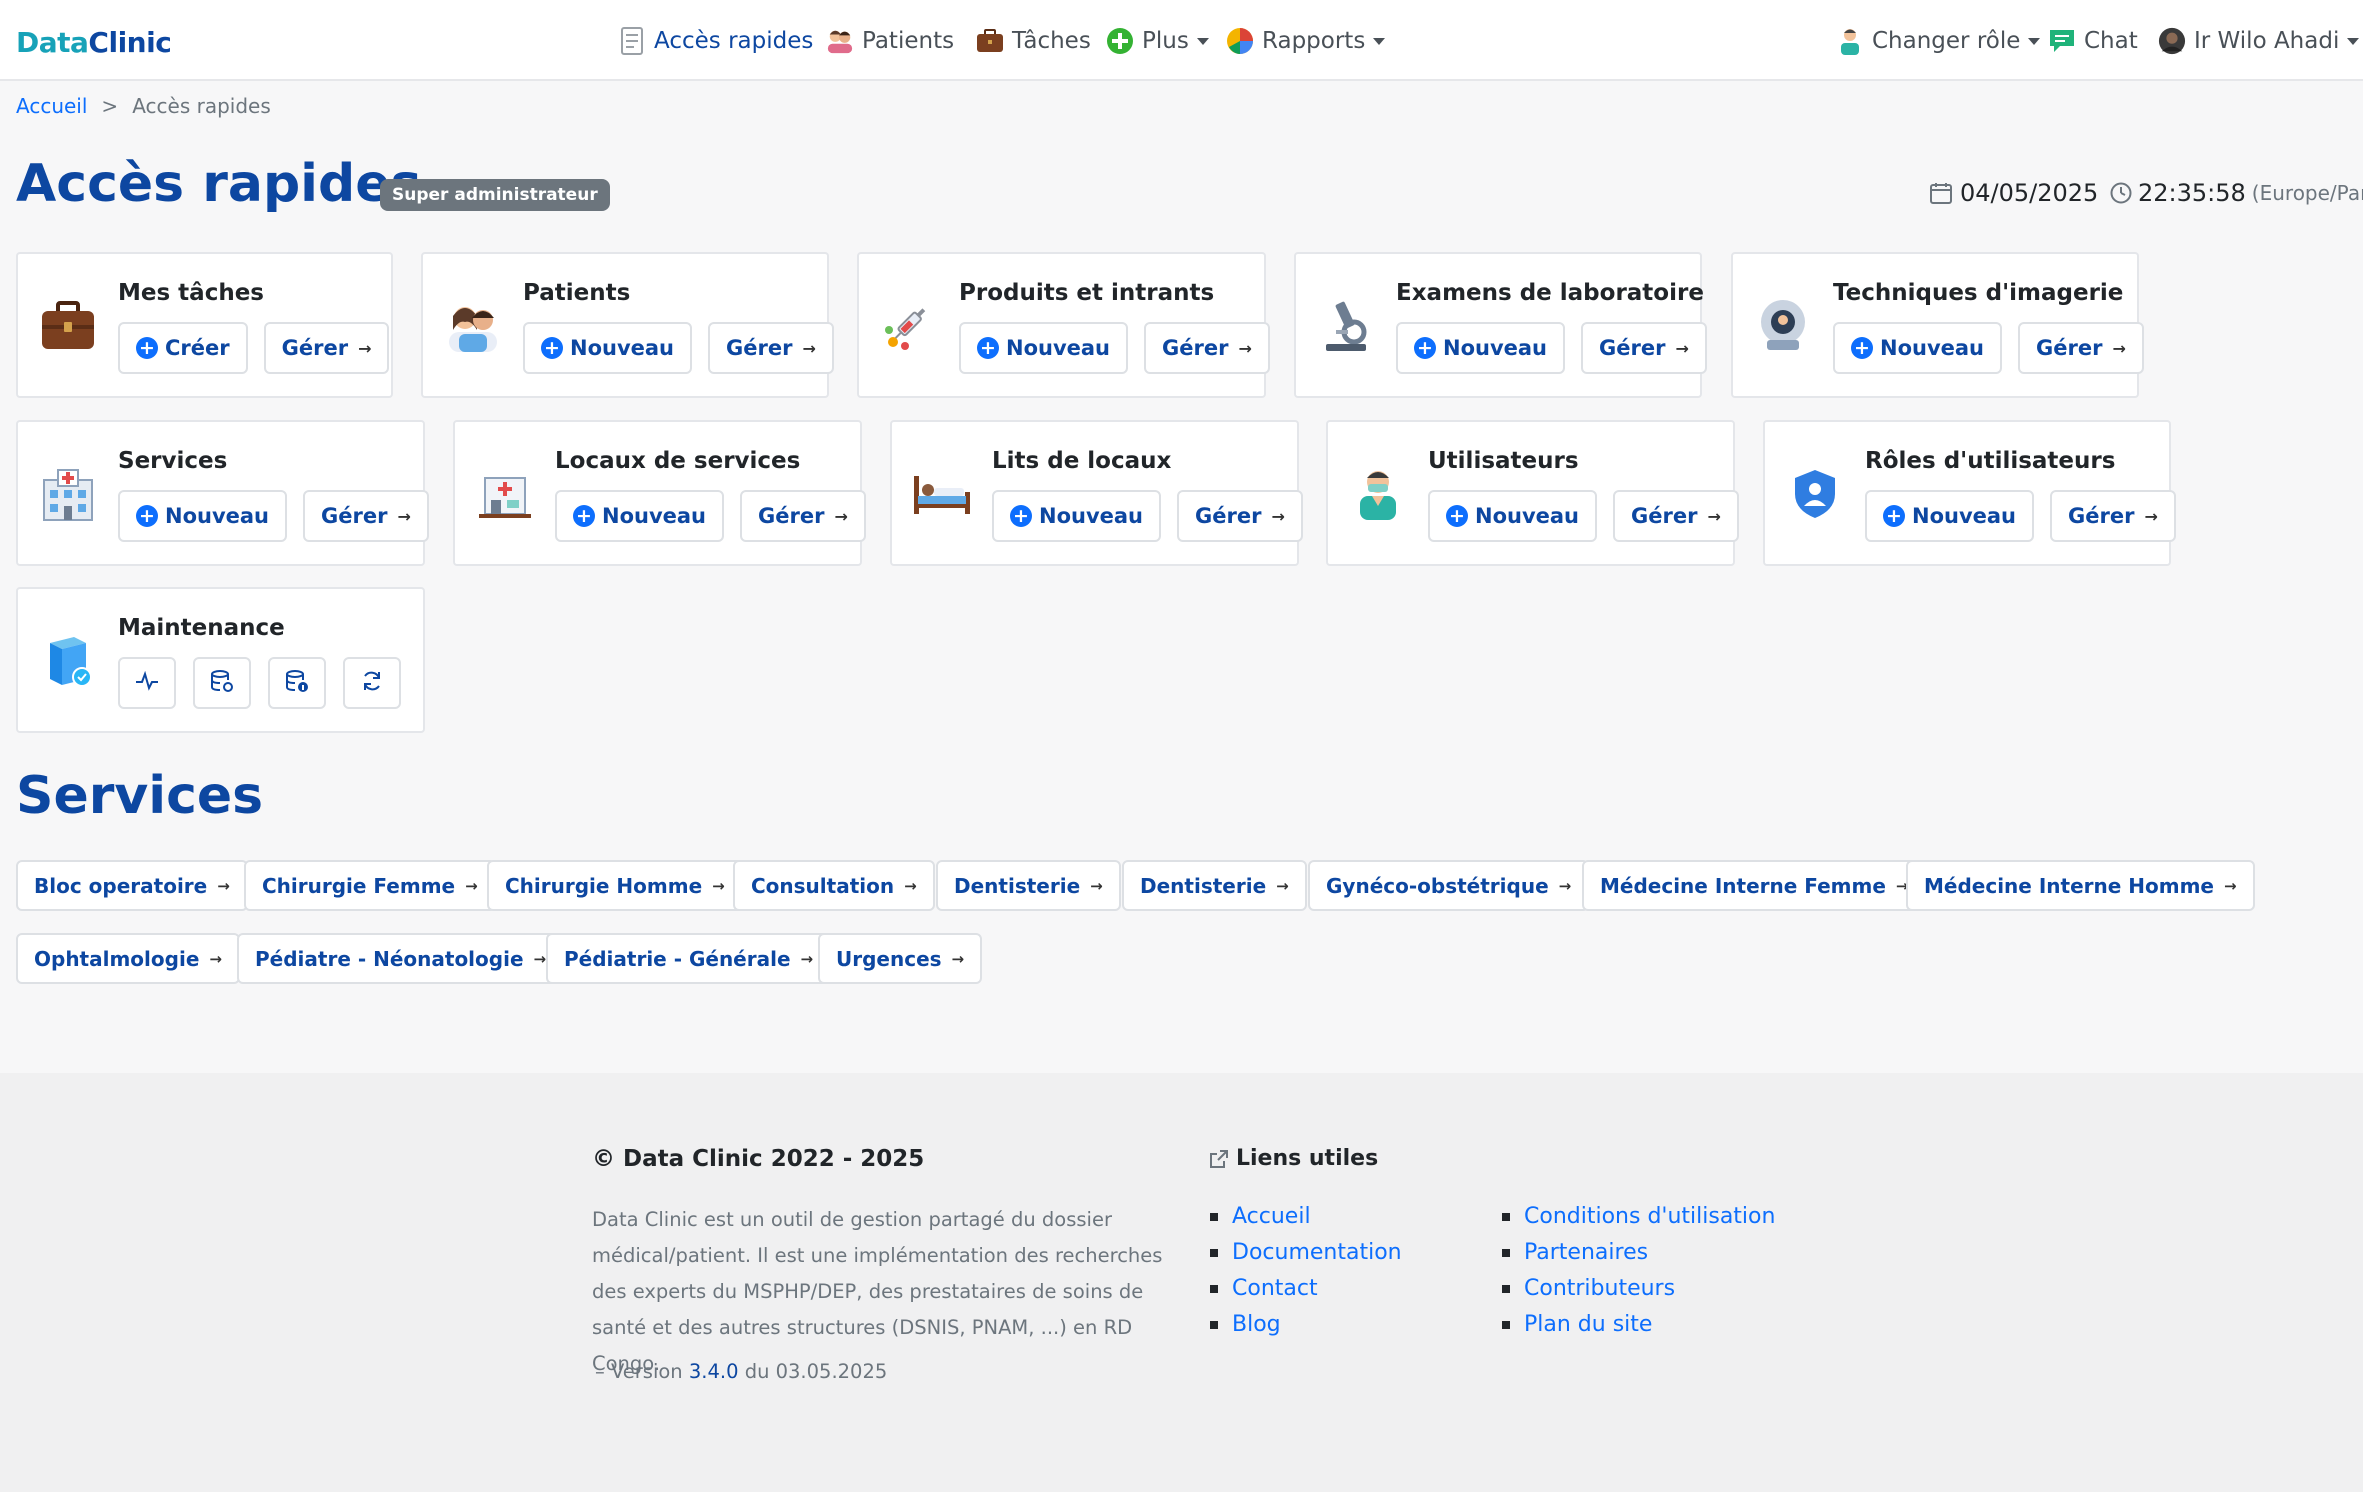 Image resolution: width=2363 pixels, height=1492 pixels. I want to click on health-check-button, so click(147, 683).